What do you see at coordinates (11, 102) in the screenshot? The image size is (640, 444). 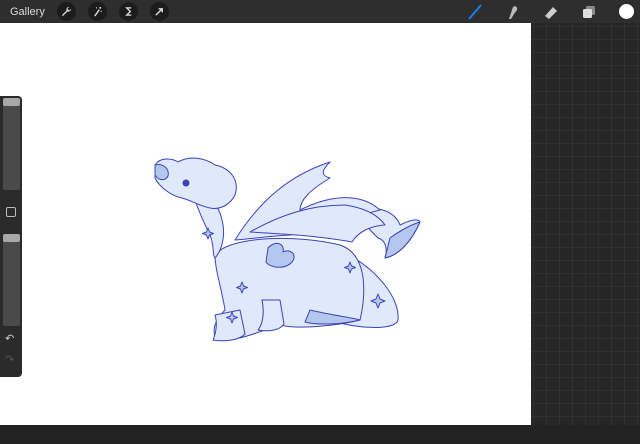 I see `brush-size-thumb` at bounding box center [11, 102].